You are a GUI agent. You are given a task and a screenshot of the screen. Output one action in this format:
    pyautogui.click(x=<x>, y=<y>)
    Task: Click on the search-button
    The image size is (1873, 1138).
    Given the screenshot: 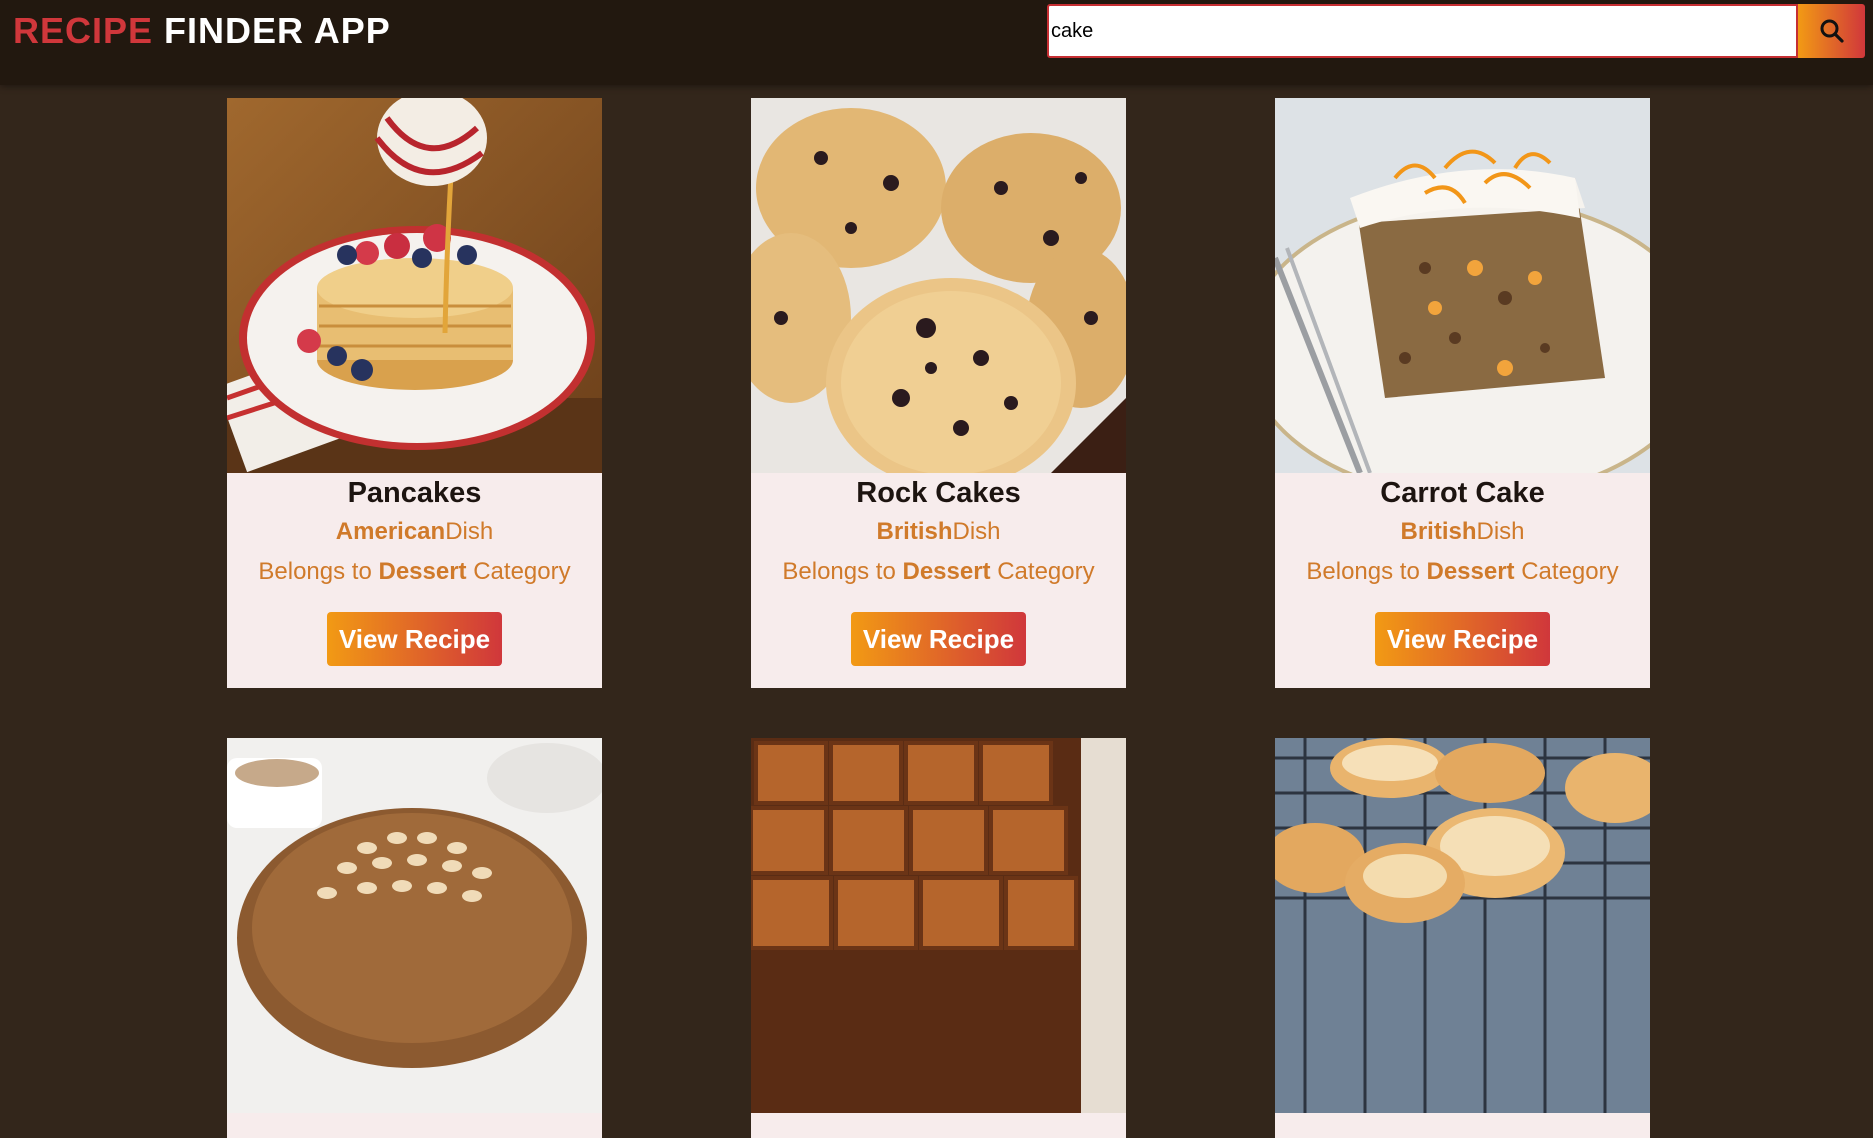 What is the action you would take?
    pyautogui.click(x=1831, y=31)
    